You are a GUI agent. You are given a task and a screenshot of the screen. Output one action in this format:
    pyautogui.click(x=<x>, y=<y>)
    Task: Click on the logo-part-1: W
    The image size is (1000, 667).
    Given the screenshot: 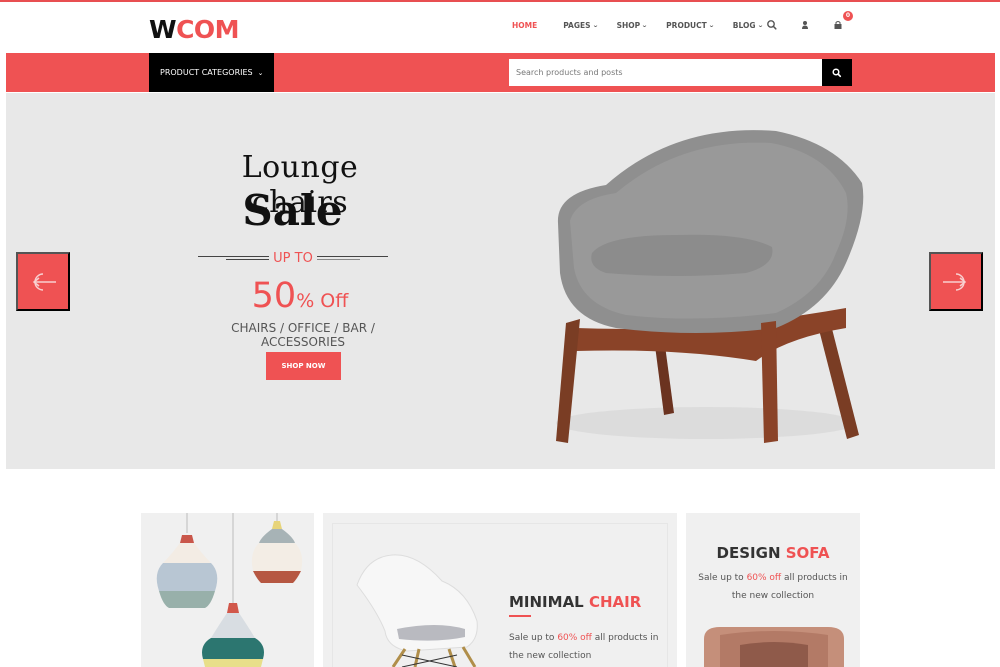 What is the action you would take?
    pyautogui.click(x=163, y=29)
    